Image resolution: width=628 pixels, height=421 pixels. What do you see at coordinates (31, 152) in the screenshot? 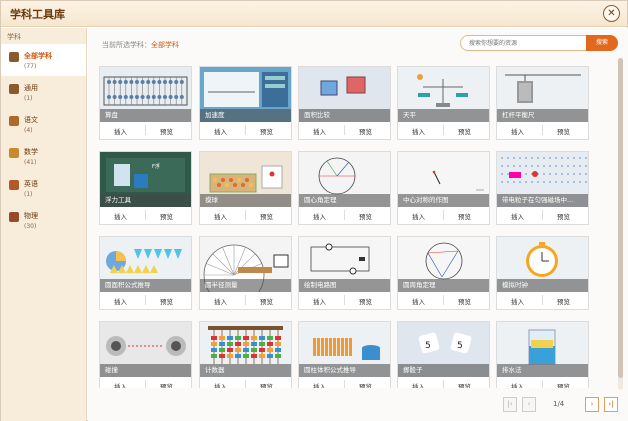
I see `sidebar-item-label: 数学` at bounding box center [31, 152].